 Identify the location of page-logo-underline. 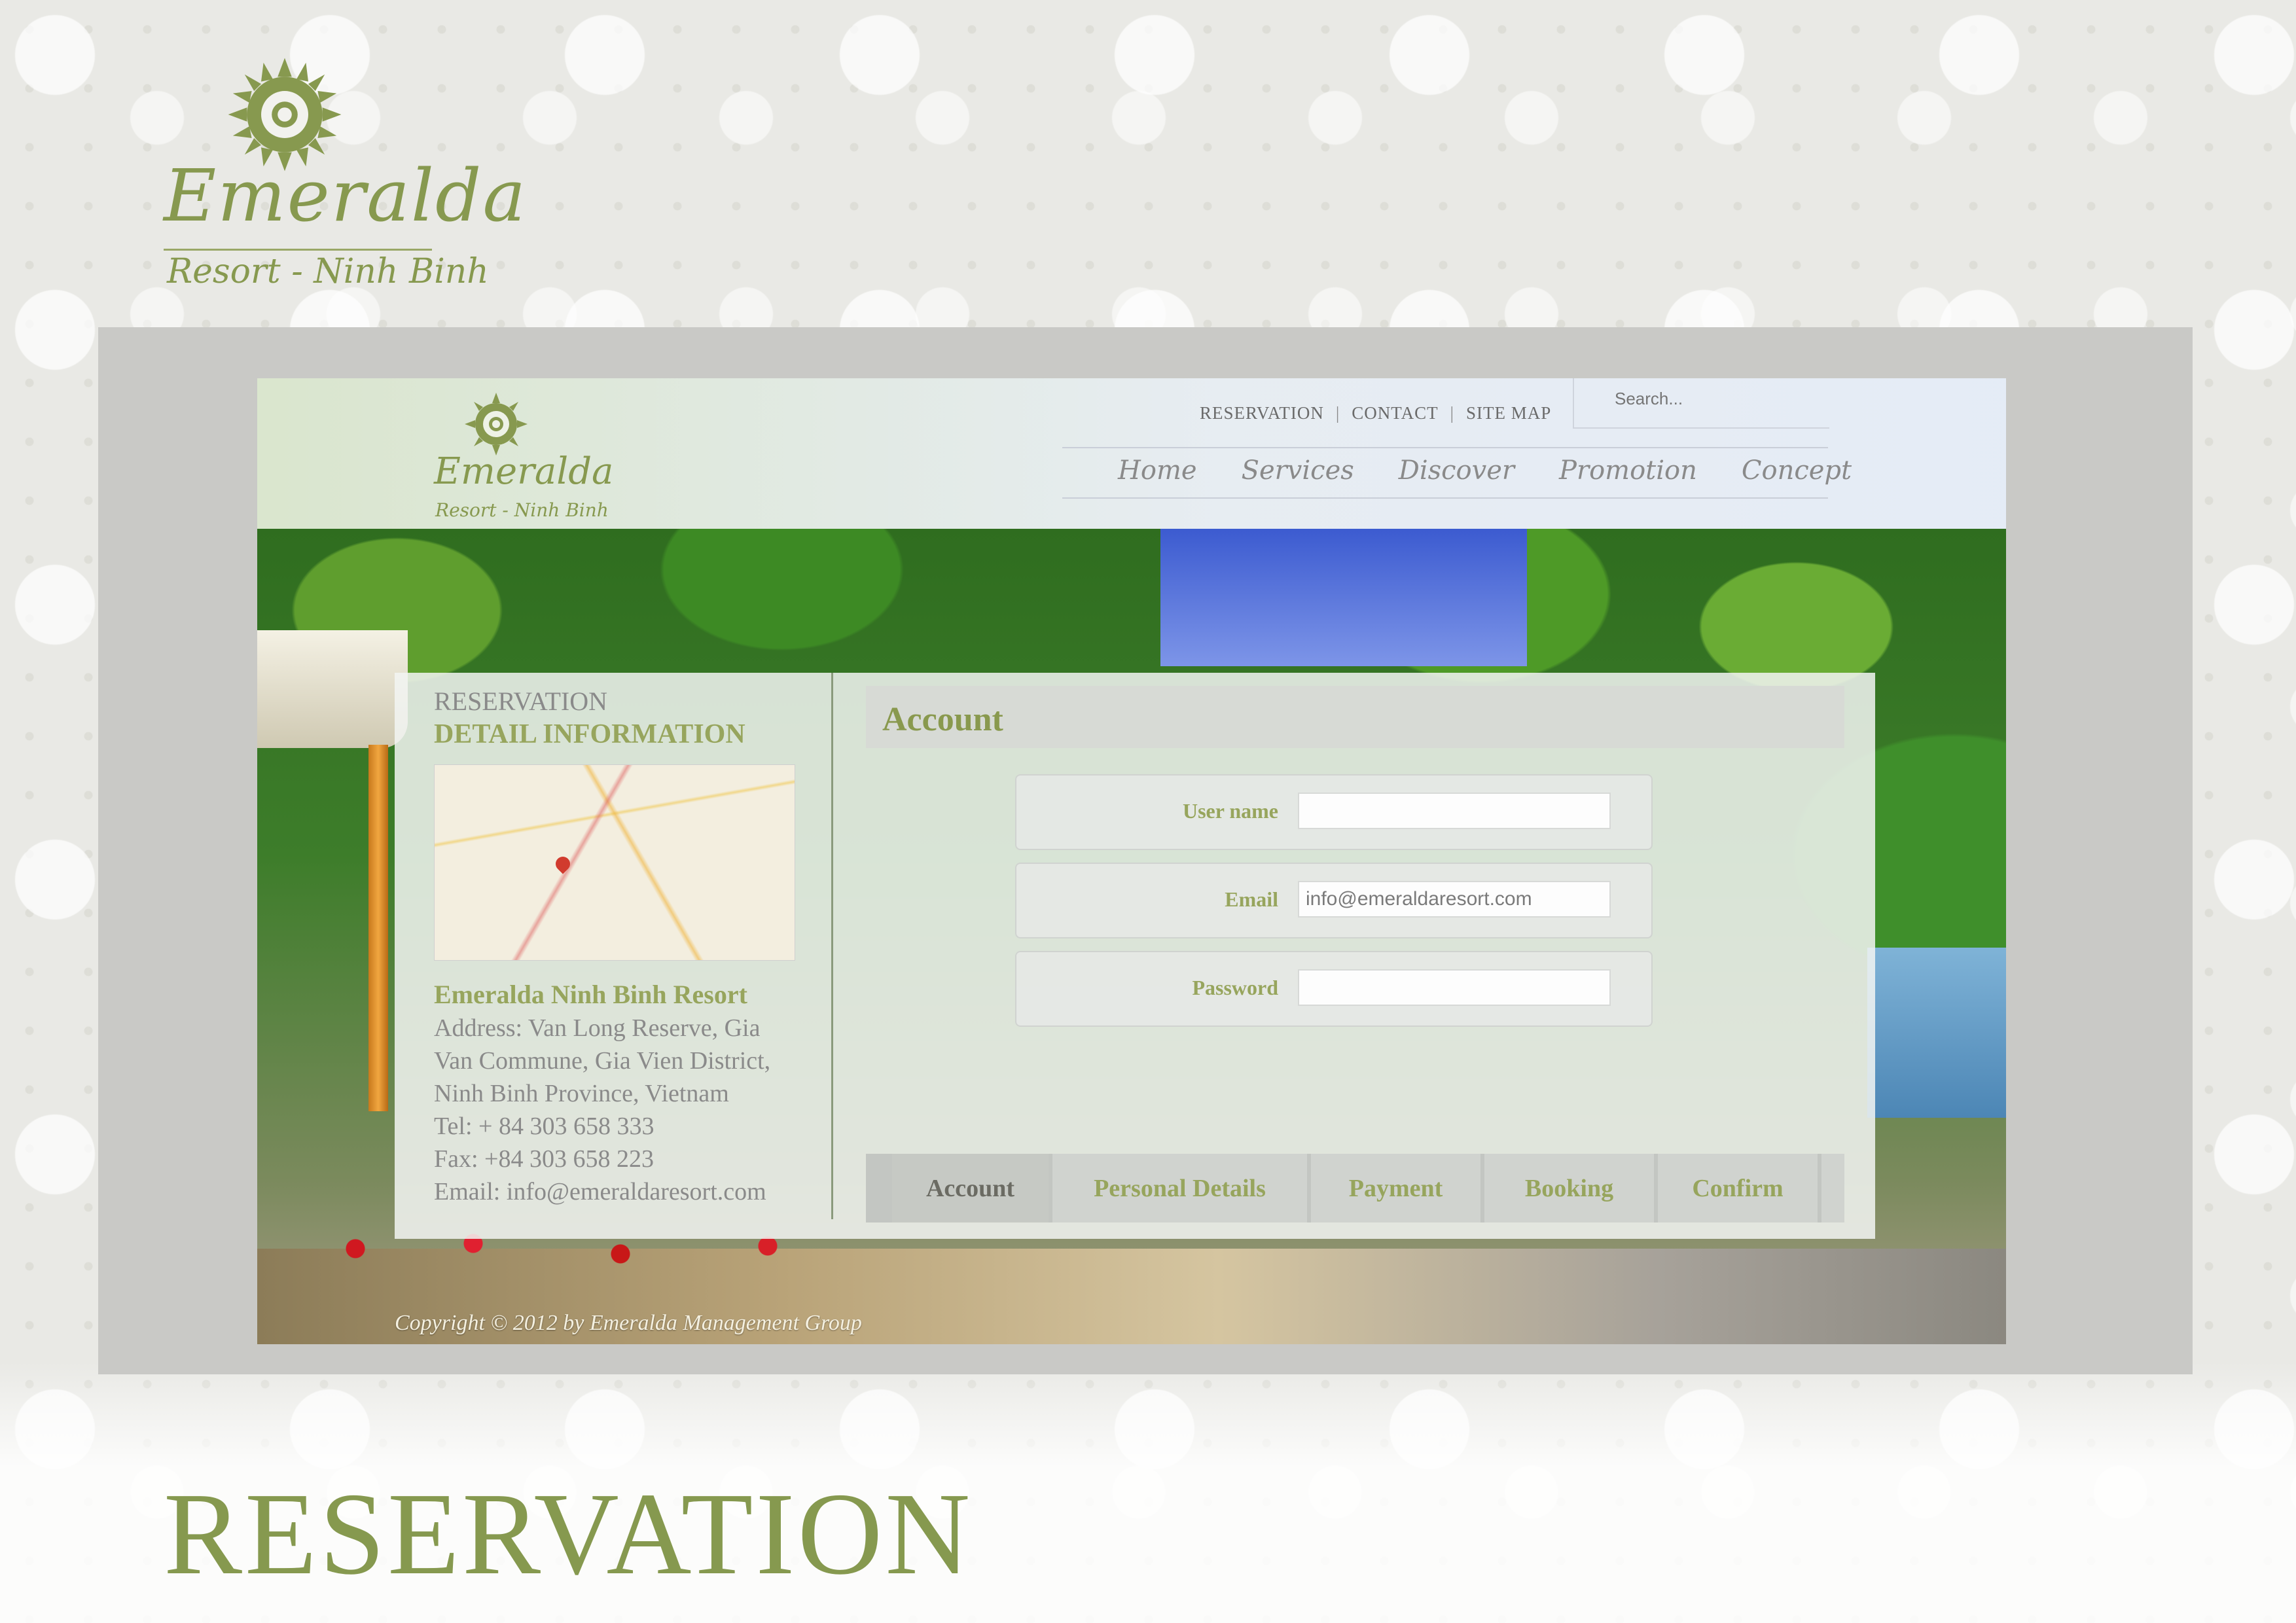
(298, 250).